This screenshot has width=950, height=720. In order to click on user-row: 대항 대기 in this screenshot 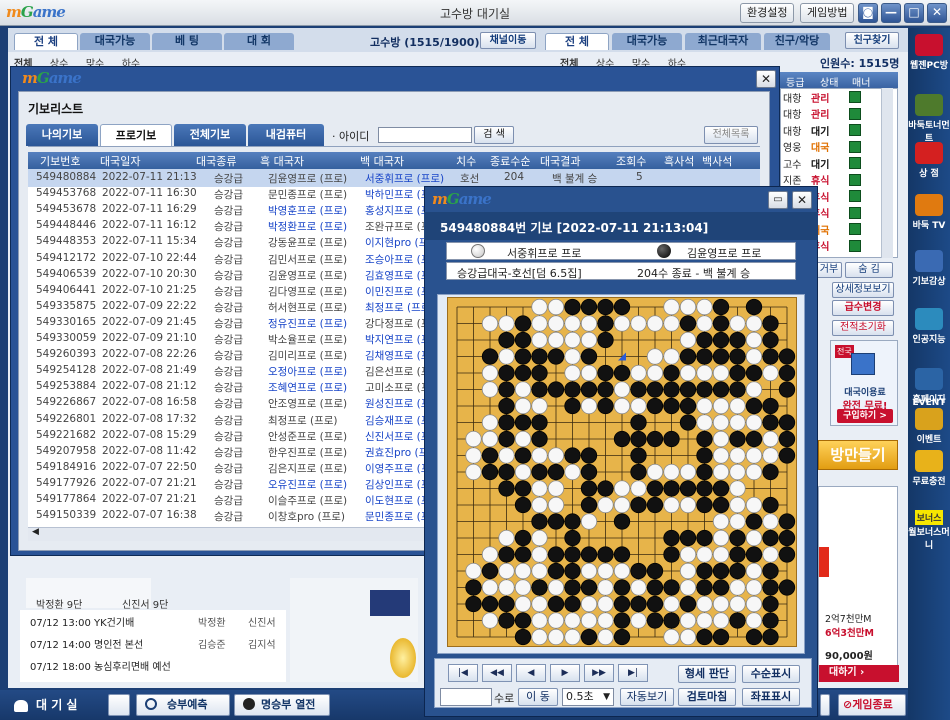, I will do `click(839, 130)`.